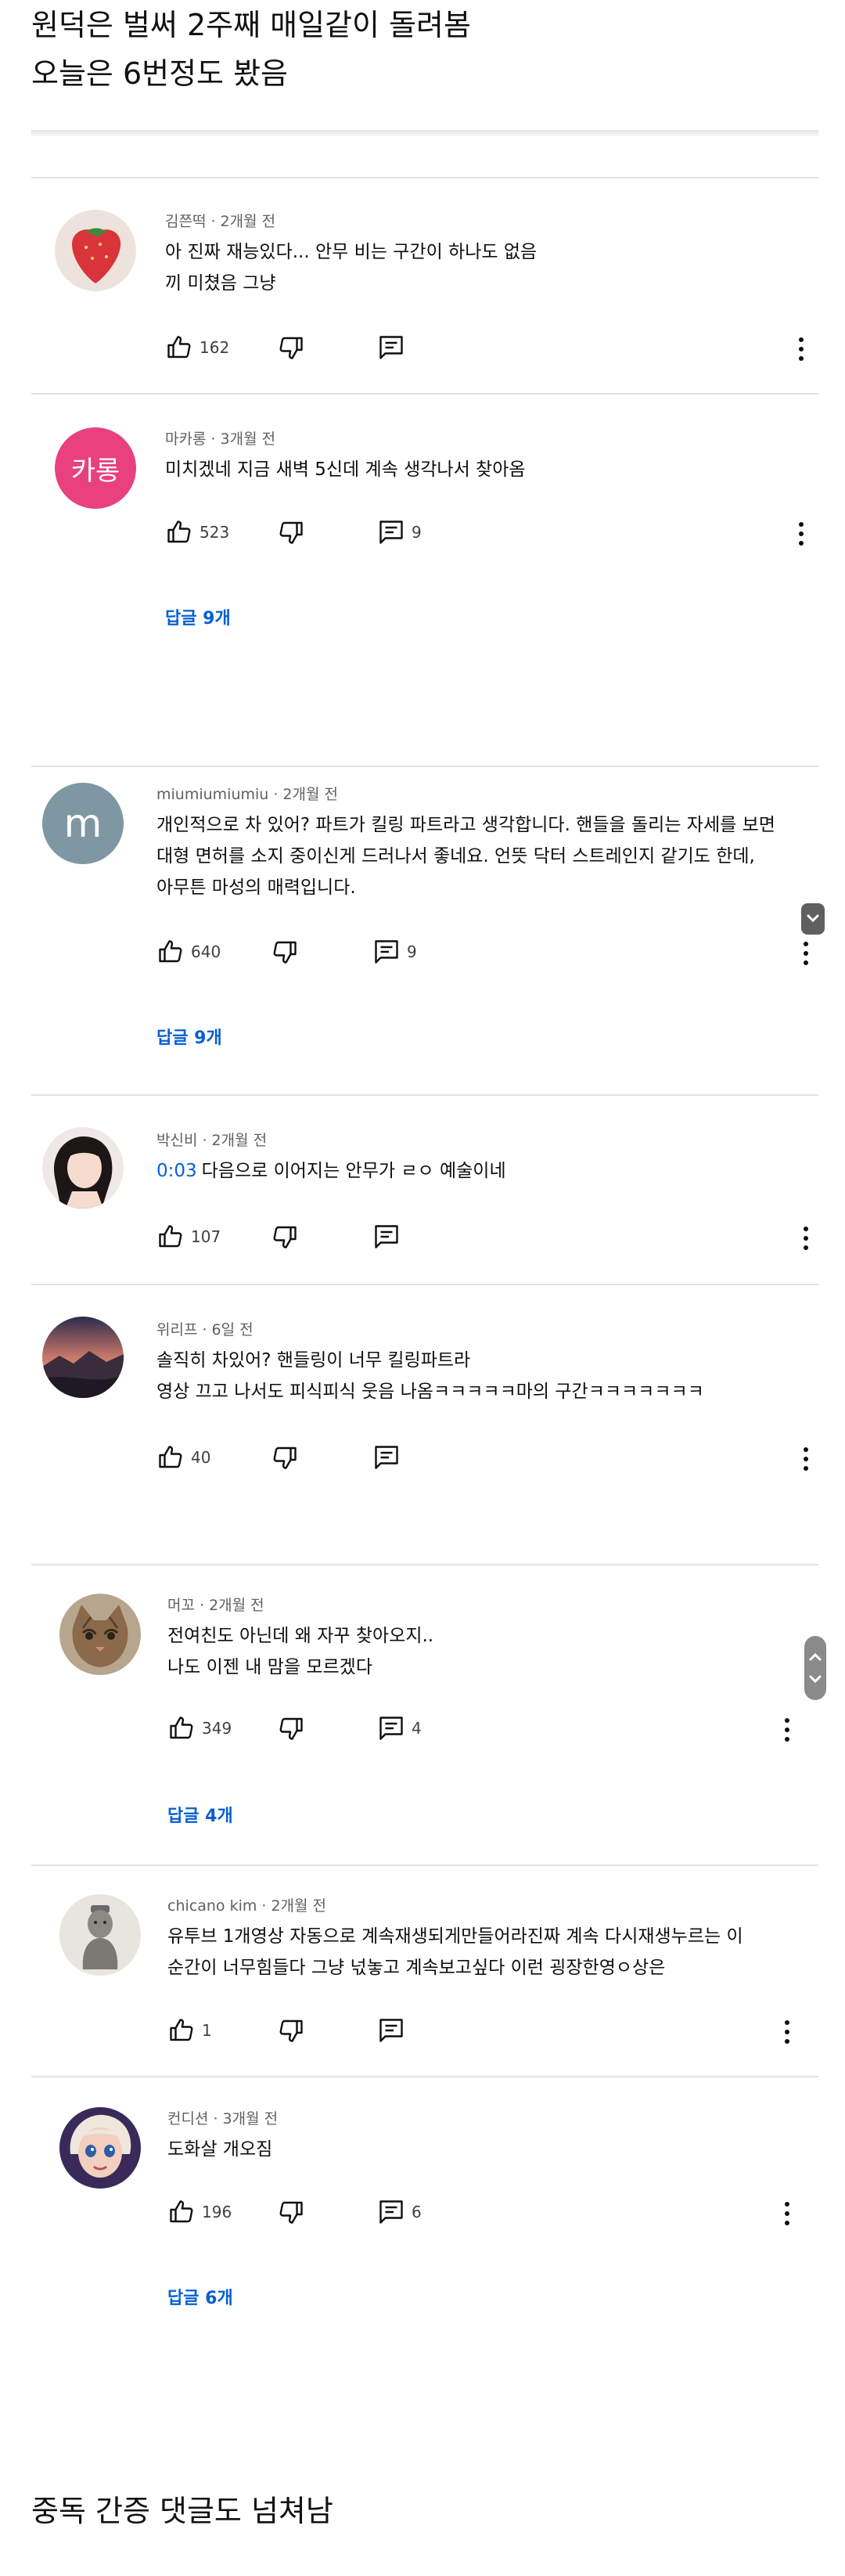 This screenshot has width=845, height=2576. Describe the element at coordinates (220, 220) in the screenshot. I see `comment-author-meta: 김쯘떡 · 2개월 전` at that location.